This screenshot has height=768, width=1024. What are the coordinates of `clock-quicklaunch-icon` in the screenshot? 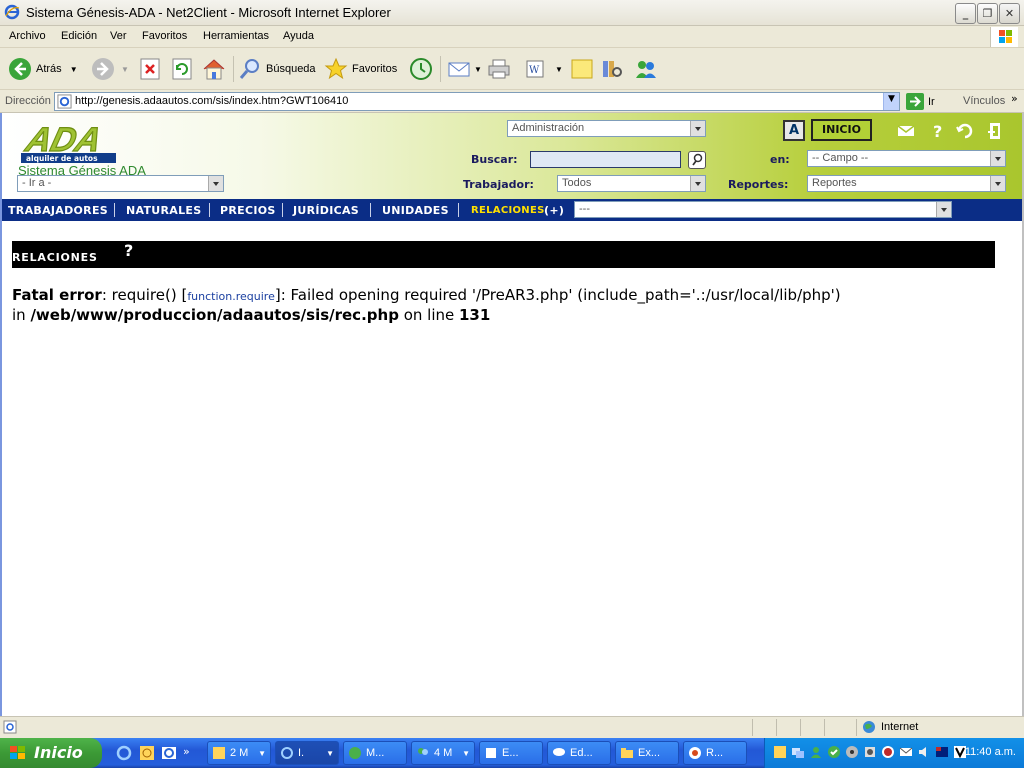 It's located at (147, 753).